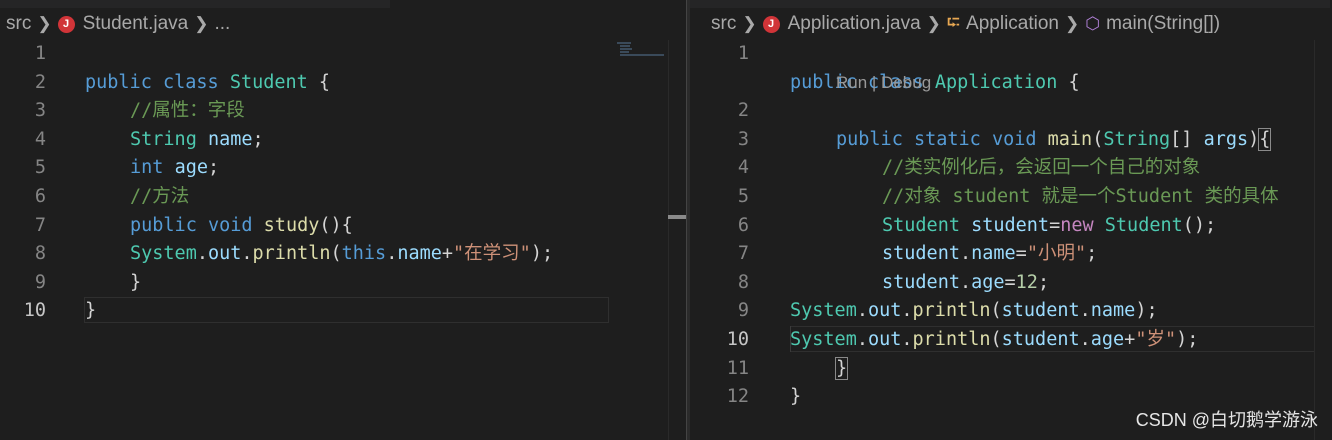 The width and height of the screenshot is (1332, 440). Describe the element at coordinates (645, 52) in the screenshot. I see `minimap` at that location.